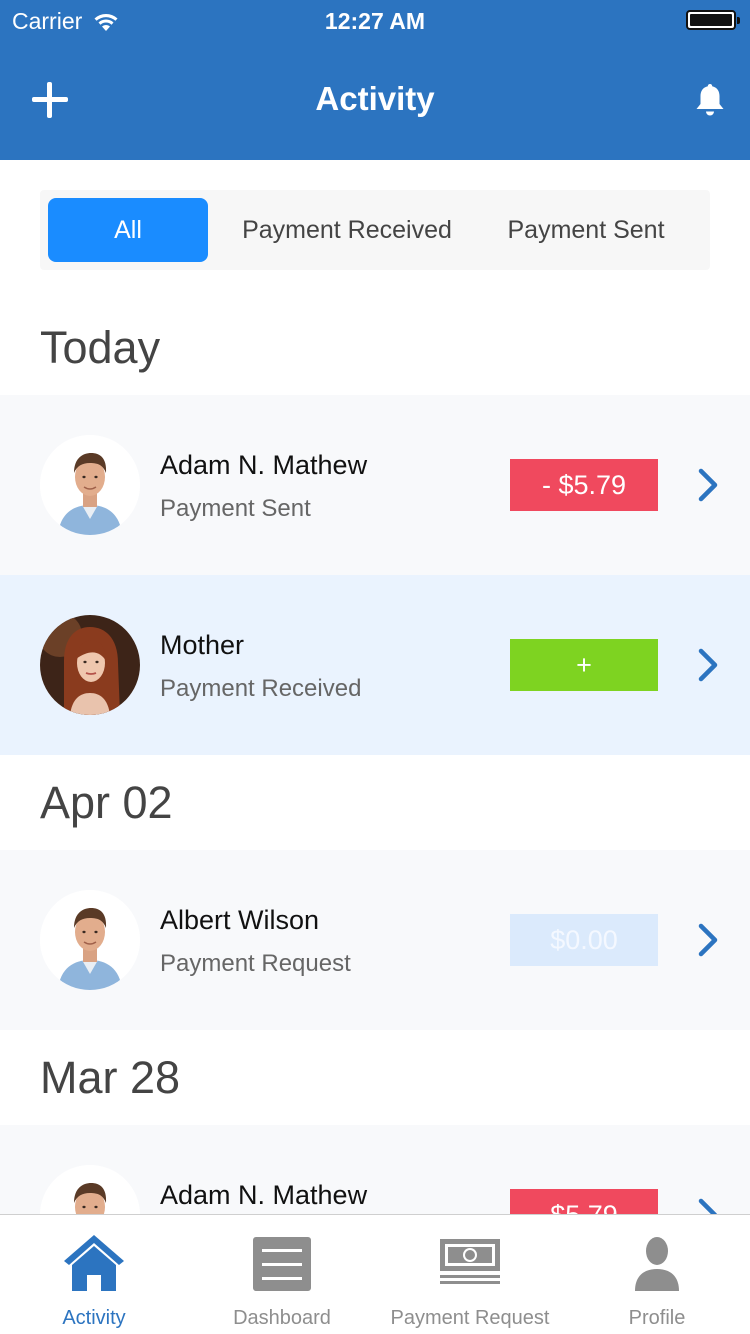 This screenshot has width=750, height=1334. Describe the element at coordinates (375, 485) in the screenshot. I see `activity-row: Adam N. Mathew Payment Sent - $5.79` at that location.